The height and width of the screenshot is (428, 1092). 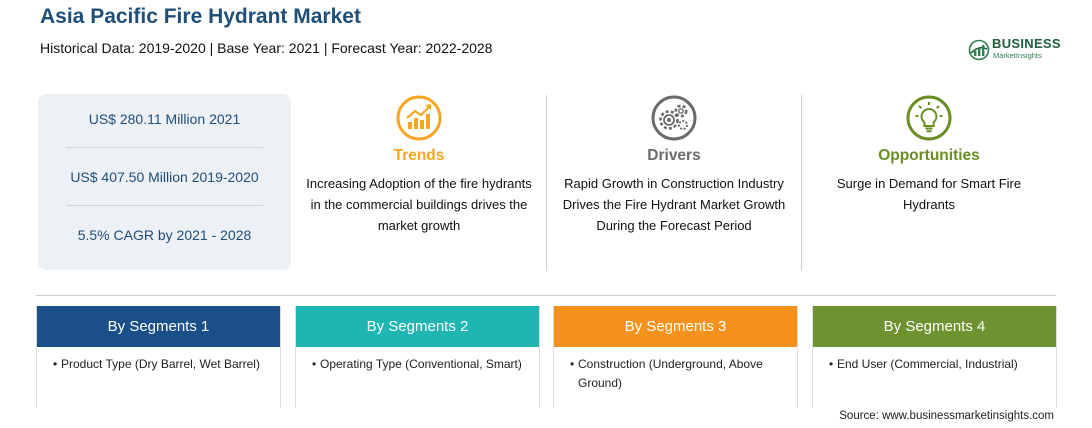 What do you see at coordinates (164, 177) in the screenshot?
I see `stat-market-size-historical: US$ 407.50 Million 2019-2020` at bounding box center [164, 177].